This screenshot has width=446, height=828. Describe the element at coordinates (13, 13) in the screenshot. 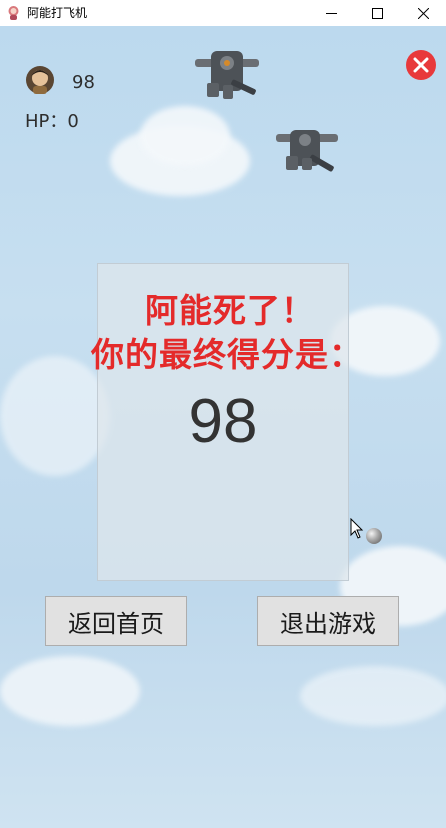

I see `app-avatar-icon` at that location.